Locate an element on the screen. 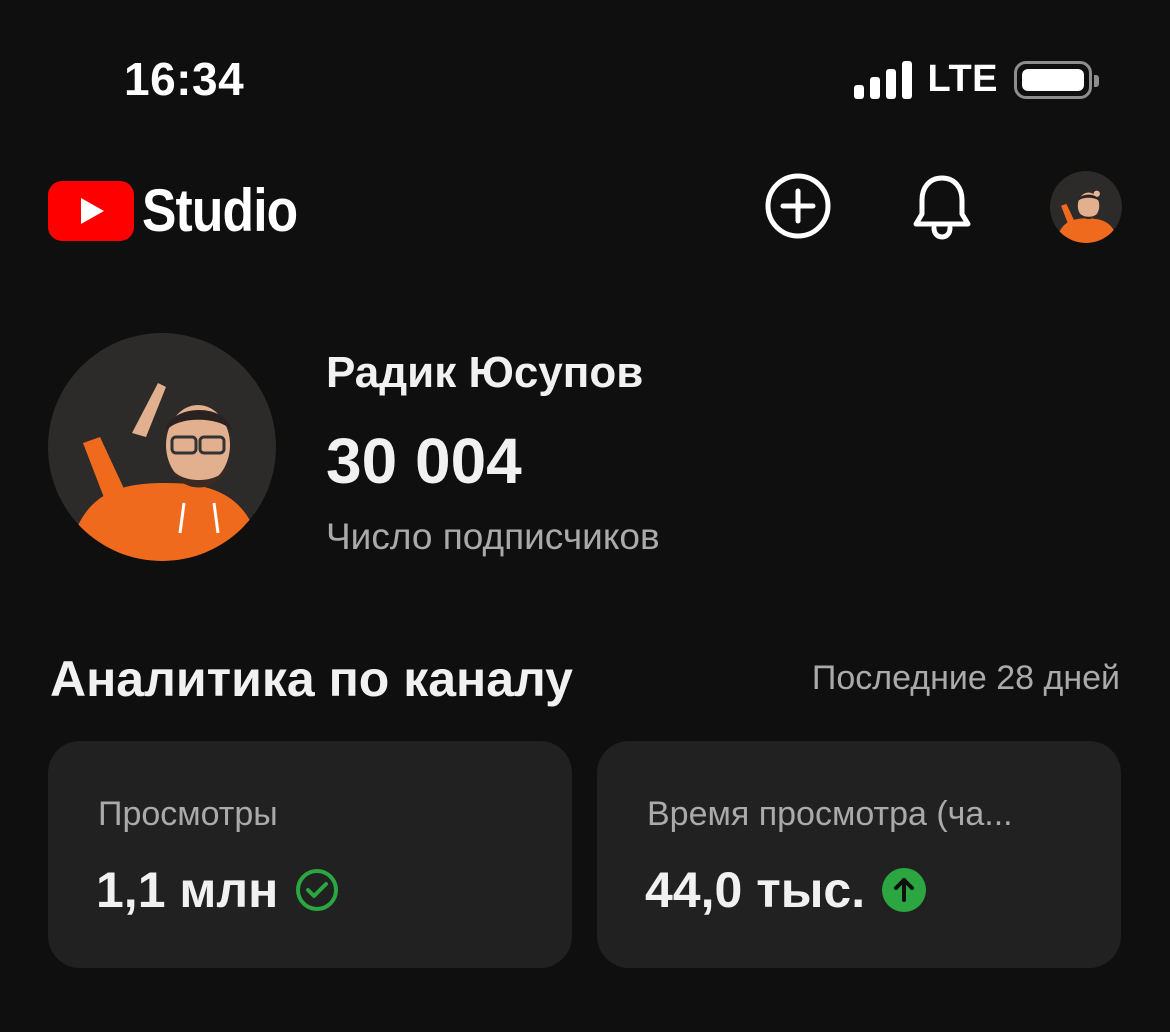 This screenshot has height=1032, width=1170. status-time: 16:34 is located at coordinates (184, 79).